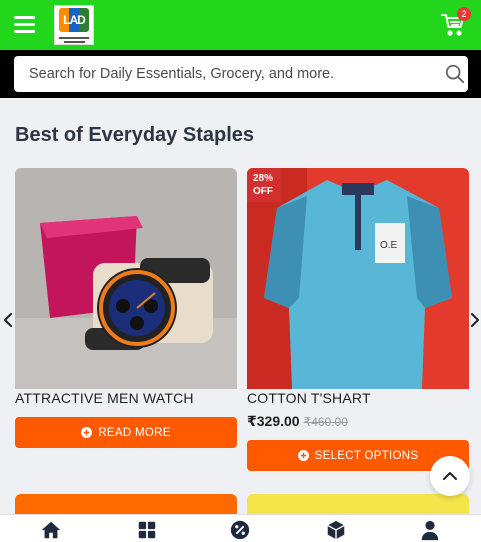 The image size is (481, 542). I want to click on read-more-button: READ MORE, so click(126, 432).